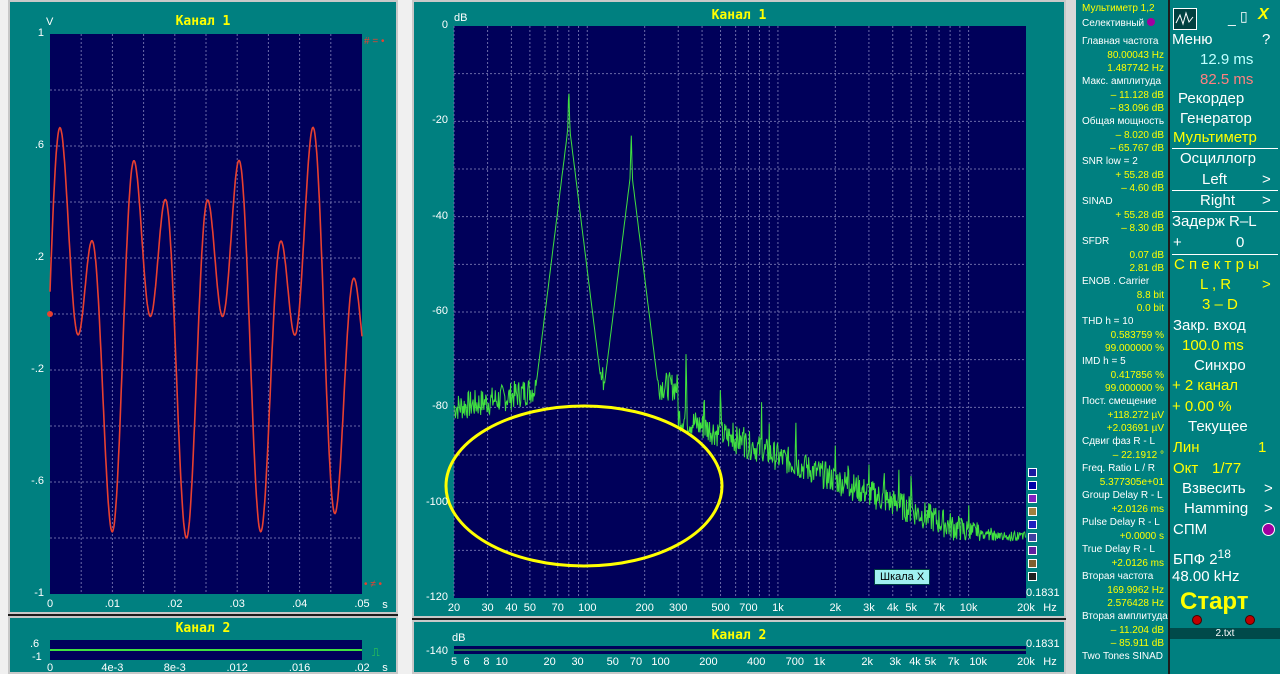 Image resolution: width=1280 pixels, height=674 pixels. What do you see at coordinates (1137, 95) in the screenshot?
I see `multimeter-row-value: – 11.128 dB` at bounding box center [1137, 95].